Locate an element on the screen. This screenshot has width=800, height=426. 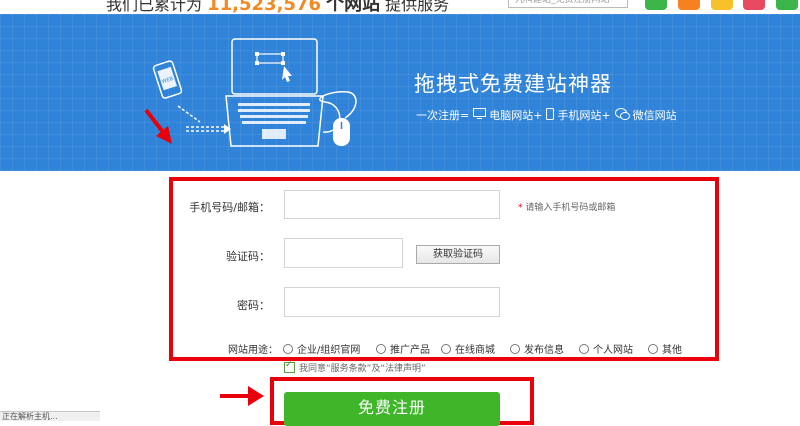
account-hint-text: 请输入手机号码或邮箱 is located at coordinates (570, 208).